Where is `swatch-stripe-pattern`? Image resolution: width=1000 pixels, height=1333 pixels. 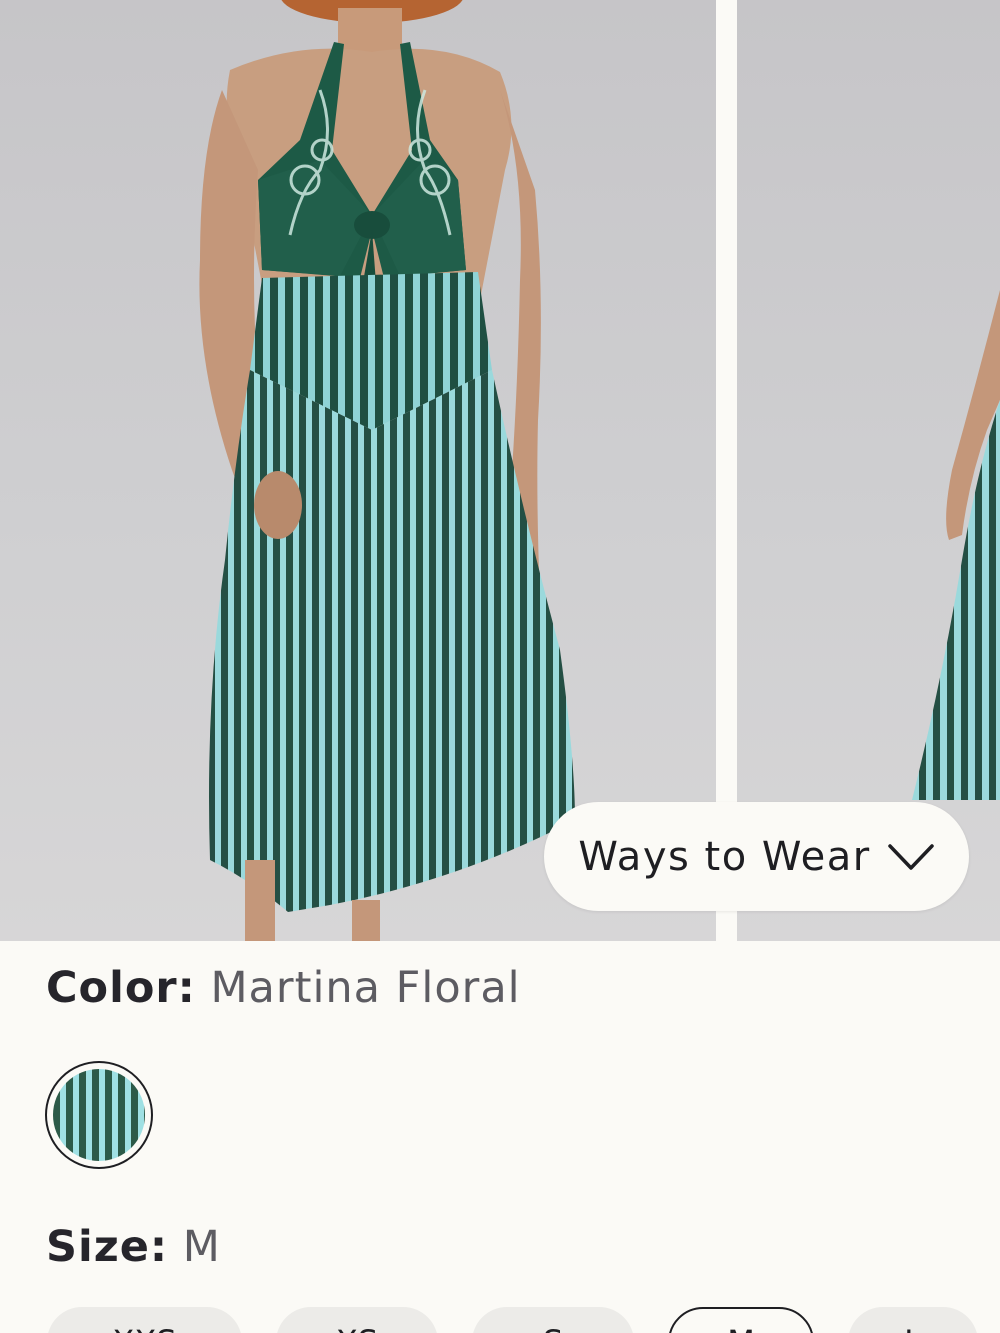 swatch-stripe-pattern is located at coordinates (99, 1115).